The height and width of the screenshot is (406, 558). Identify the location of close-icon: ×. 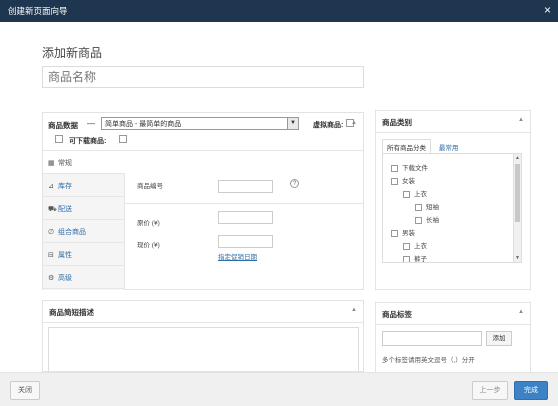
(547, 10).